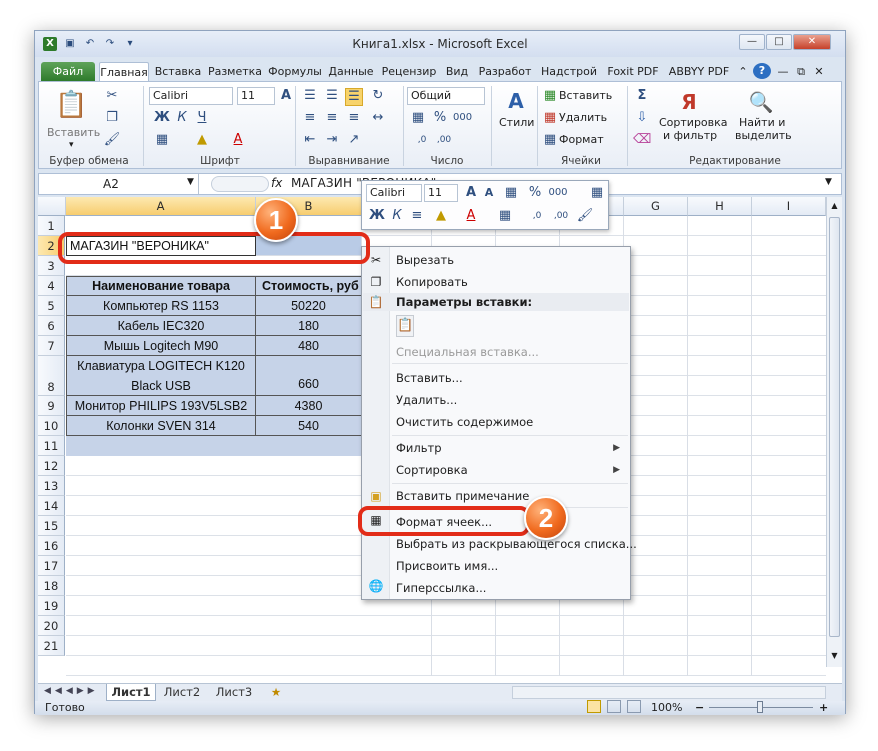 This screenshot has width=878, height=751. I want to click on clear-icon: ⌫, so click(642, 140).